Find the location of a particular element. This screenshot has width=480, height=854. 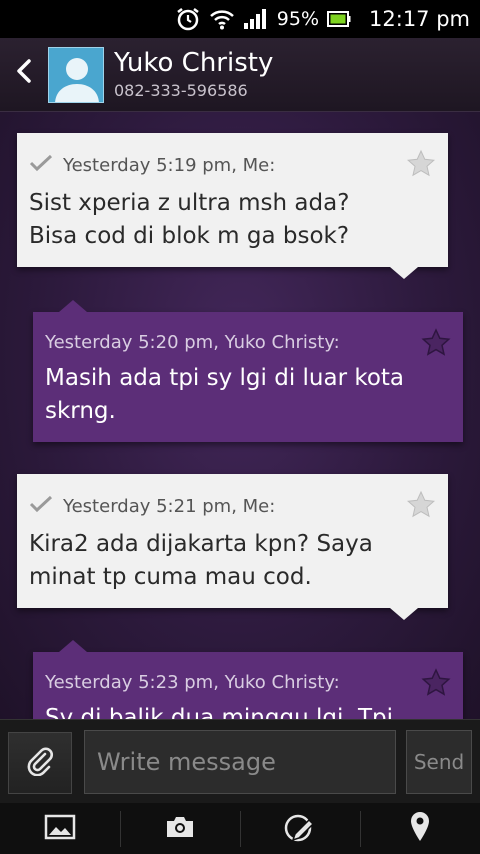

sketch-button is located at coordinates (300, 828).